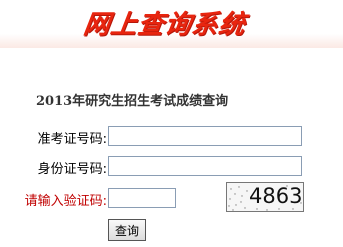 Image resolution: width=343 pixels, height=247 pixels. What do you see at coordinates (72, 139) in the screenshot?
I see `exam-id-label: 准考证号码:` at bounding box center [72, 139].